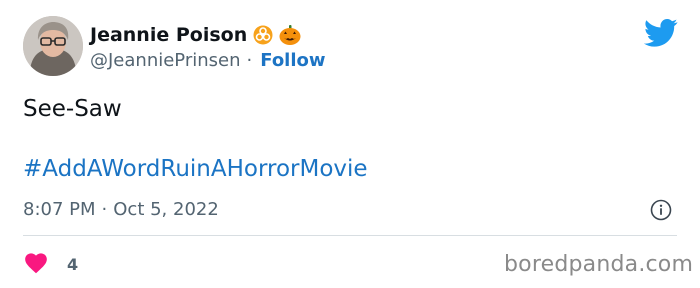  Describe the element at coordinates (73, 264) in the screenshot. I see `like-count: 4` at that location.